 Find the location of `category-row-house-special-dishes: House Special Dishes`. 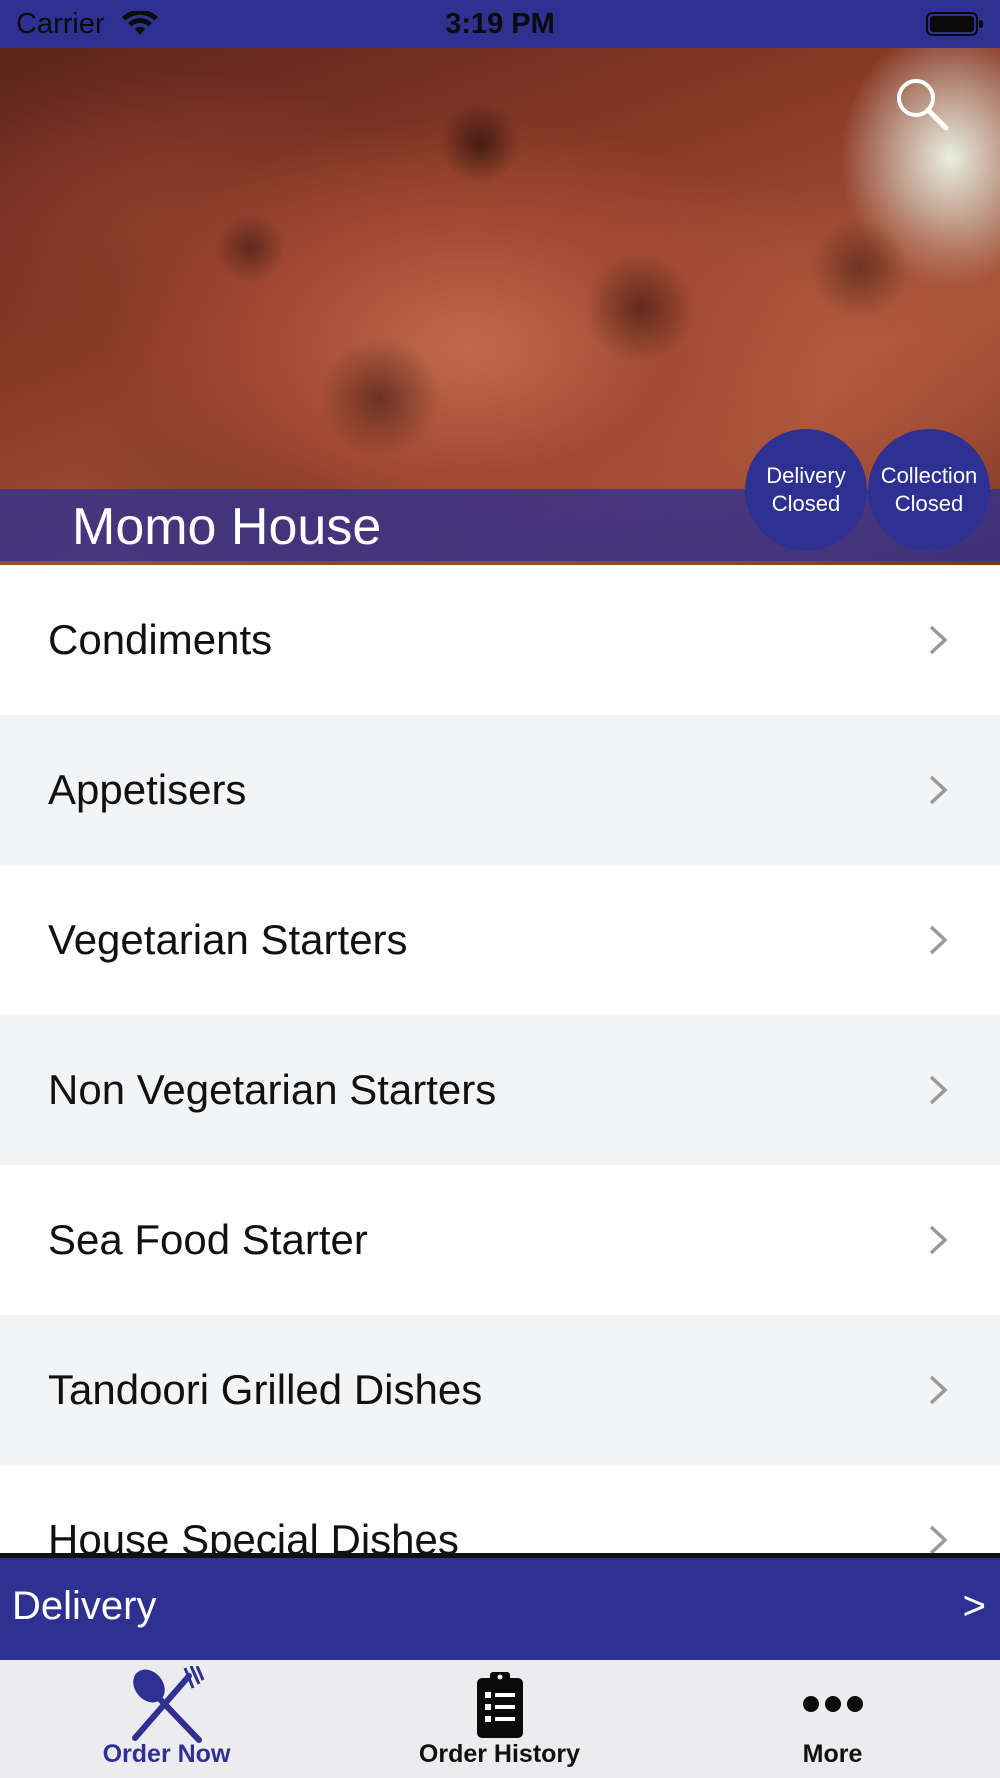

category-row-house-special-dishes: House Special Dishes is located at coordinates (500, 1510).